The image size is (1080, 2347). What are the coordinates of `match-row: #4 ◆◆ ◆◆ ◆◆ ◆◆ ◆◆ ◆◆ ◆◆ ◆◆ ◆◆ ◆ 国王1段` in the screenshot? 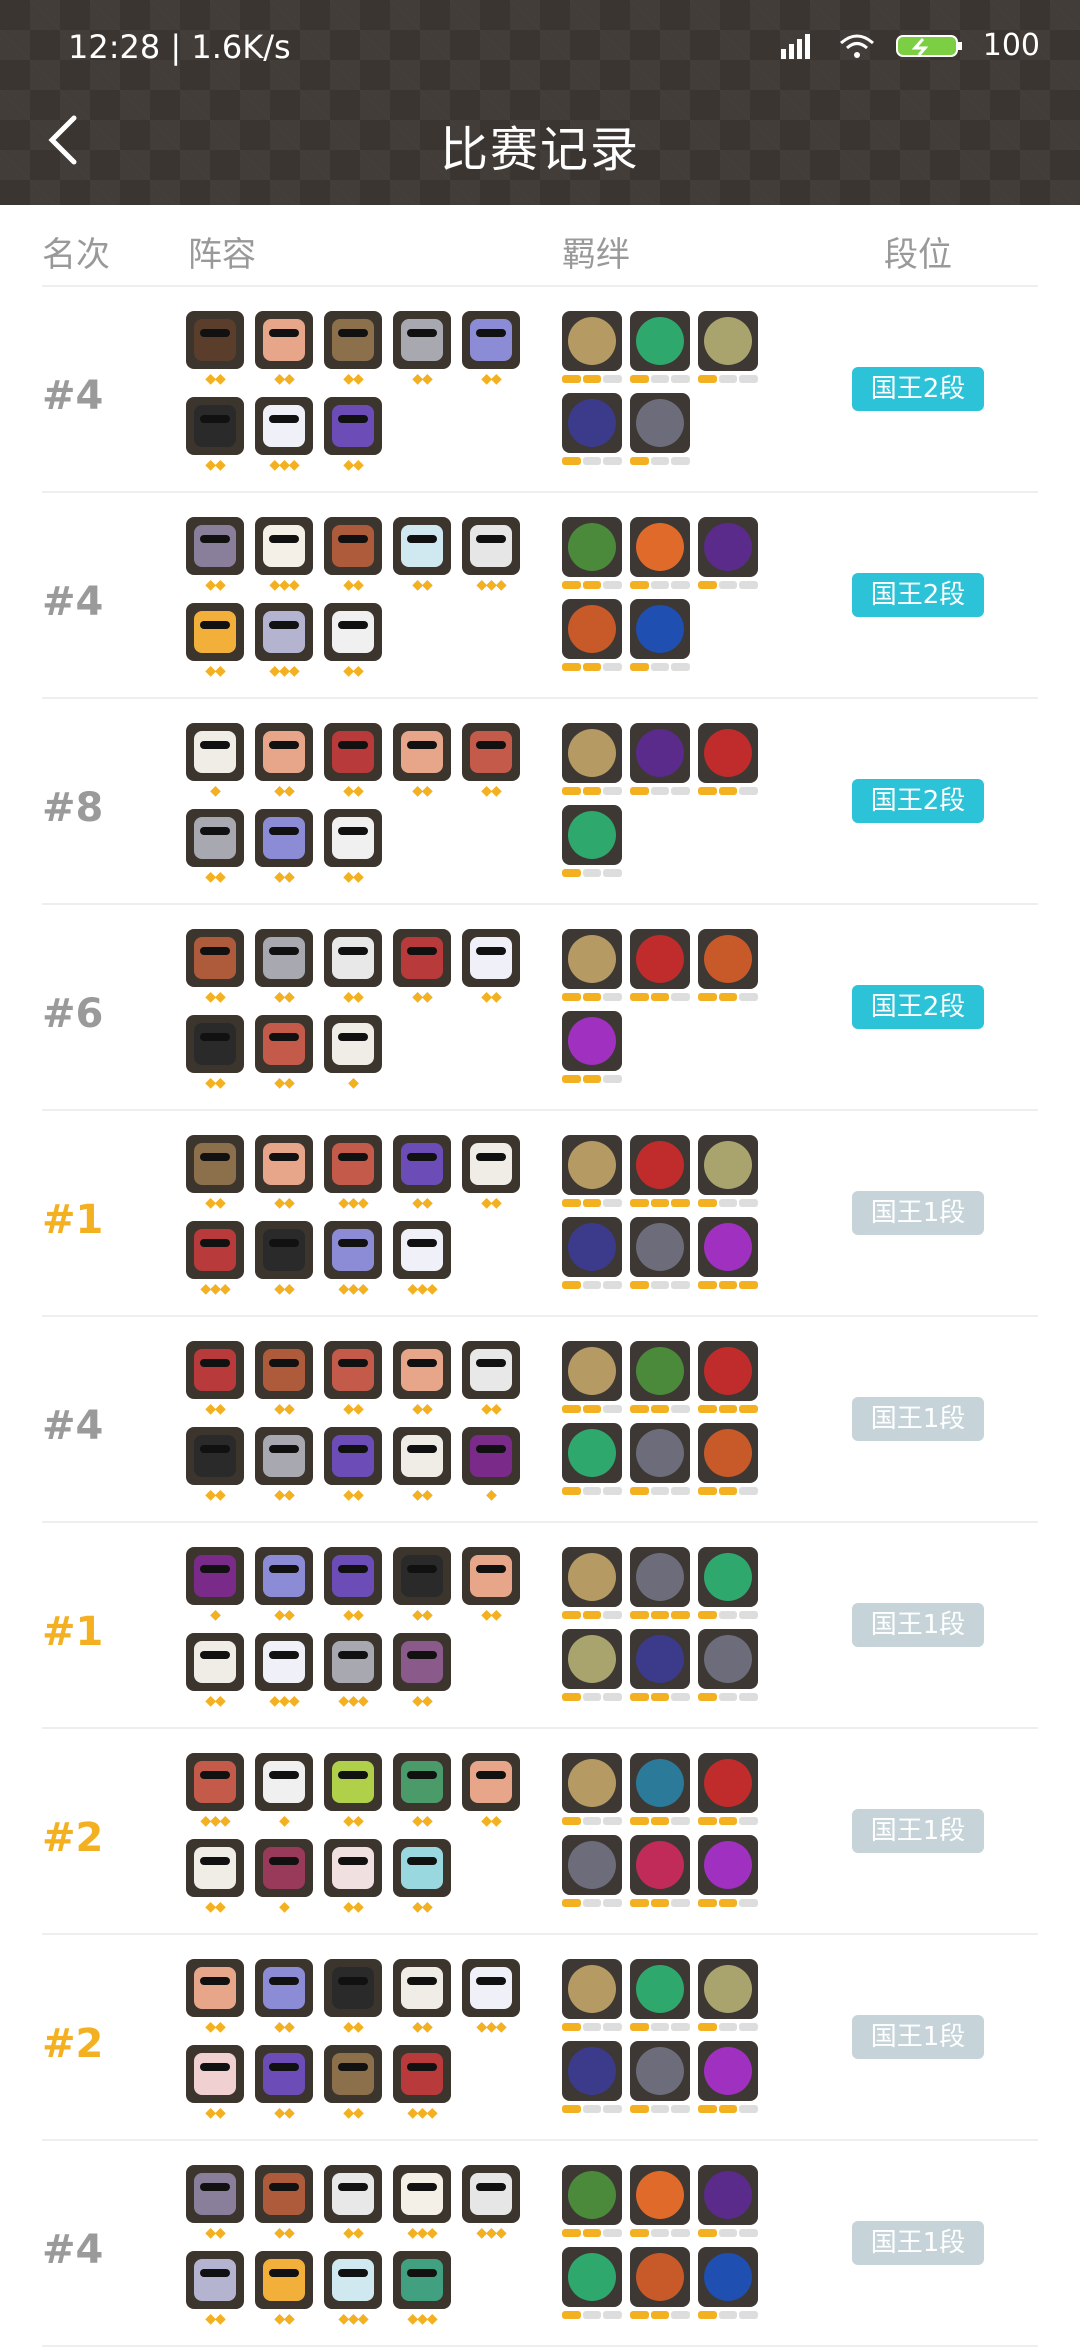 It's located at (540, 1420).